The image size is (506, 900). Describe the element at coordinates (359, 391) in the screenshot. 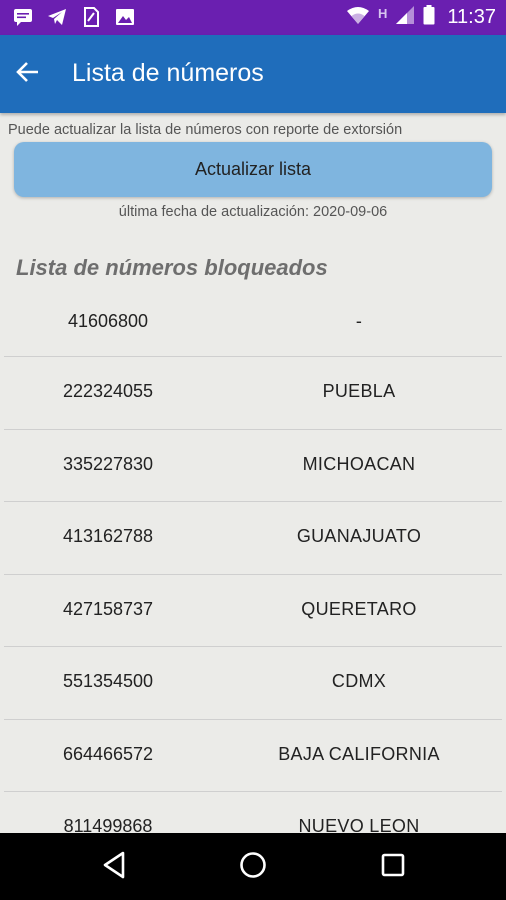

I see `state-name: PUEBLA` at that location.